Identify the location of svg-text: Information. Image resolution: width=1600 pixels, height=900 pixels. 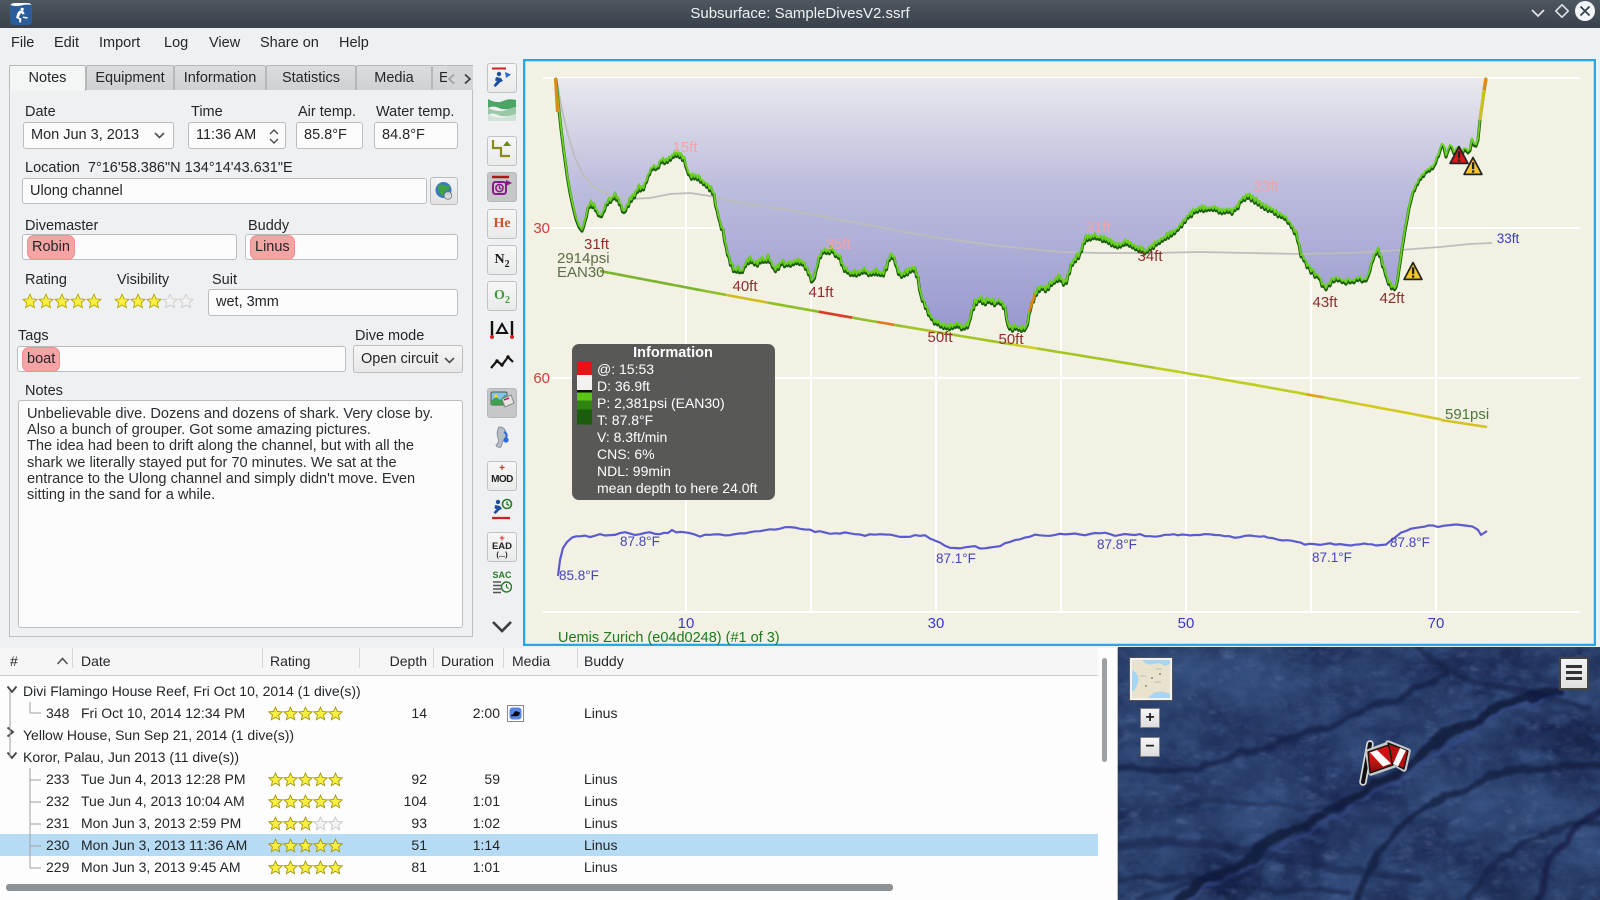
(673, 353).